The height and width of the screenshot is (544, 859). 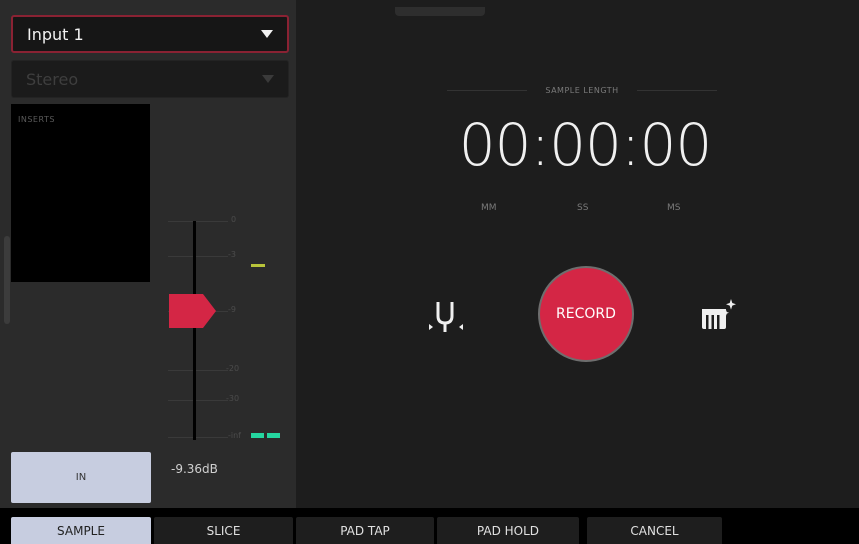 I want to click on meter-tick-label: -20, so click(x=233, y=368).